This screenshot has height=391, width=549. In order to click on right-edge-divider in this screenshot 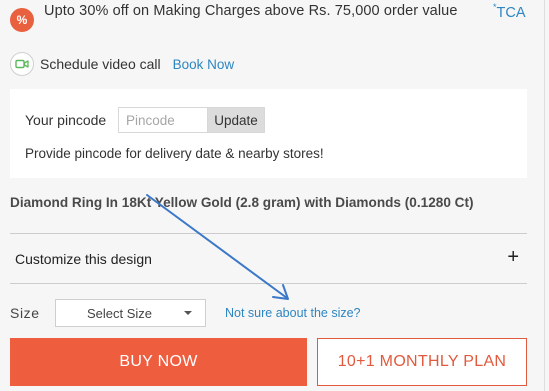, I will do `click(544, 195)`.